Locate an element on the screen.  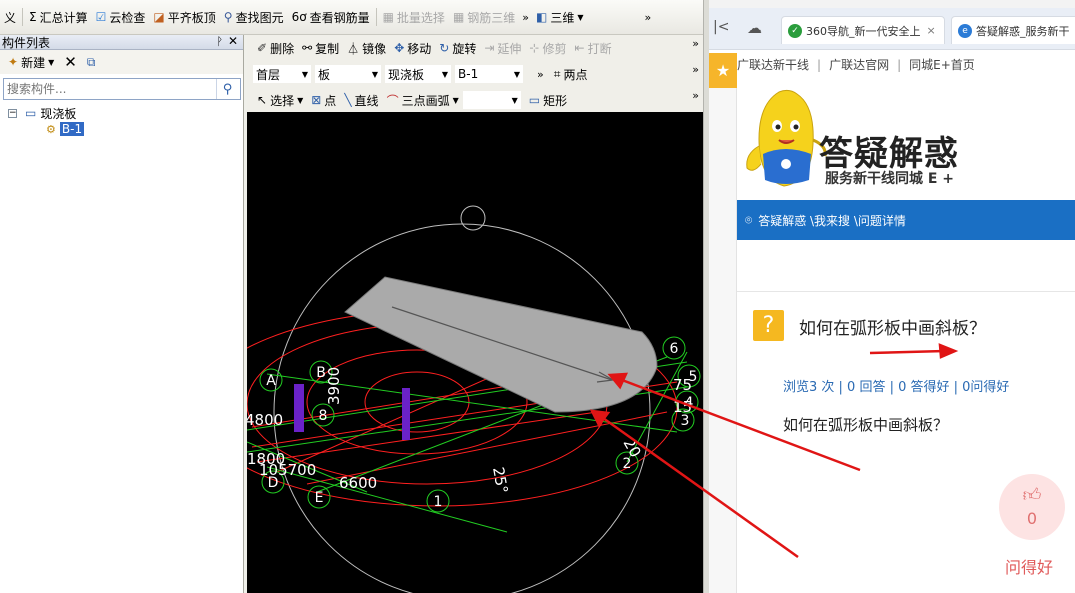
floor-value: 首层 is located at coordinates (268, 74).